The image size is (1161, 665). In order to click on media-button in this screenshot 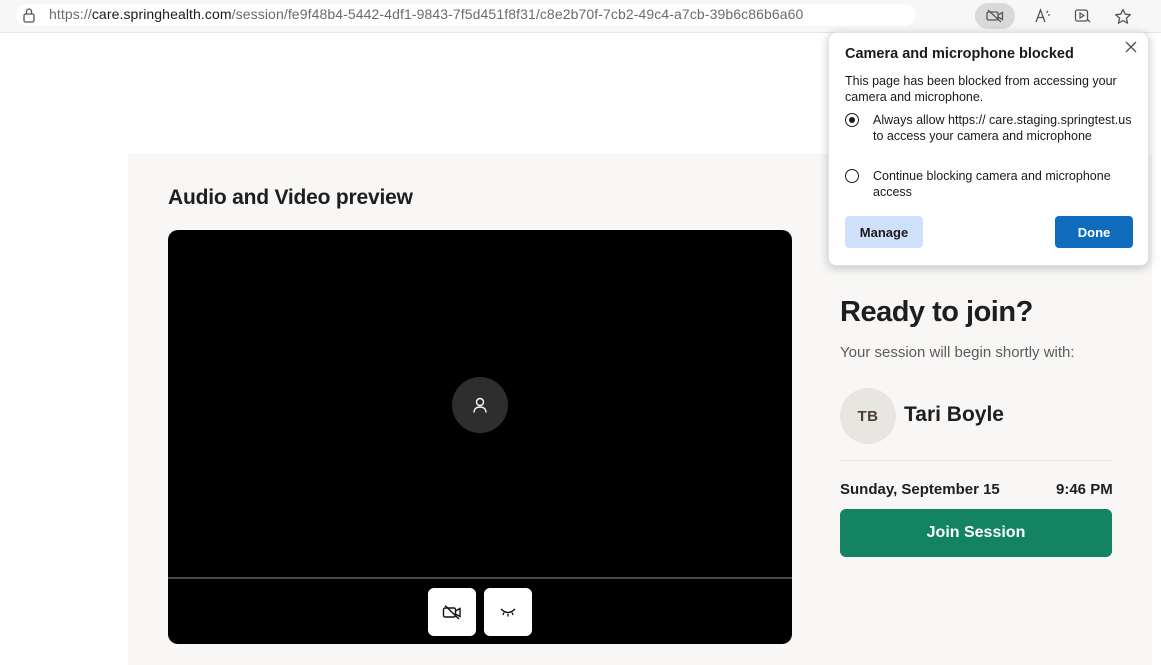, I will do `click(1083, 16)`.